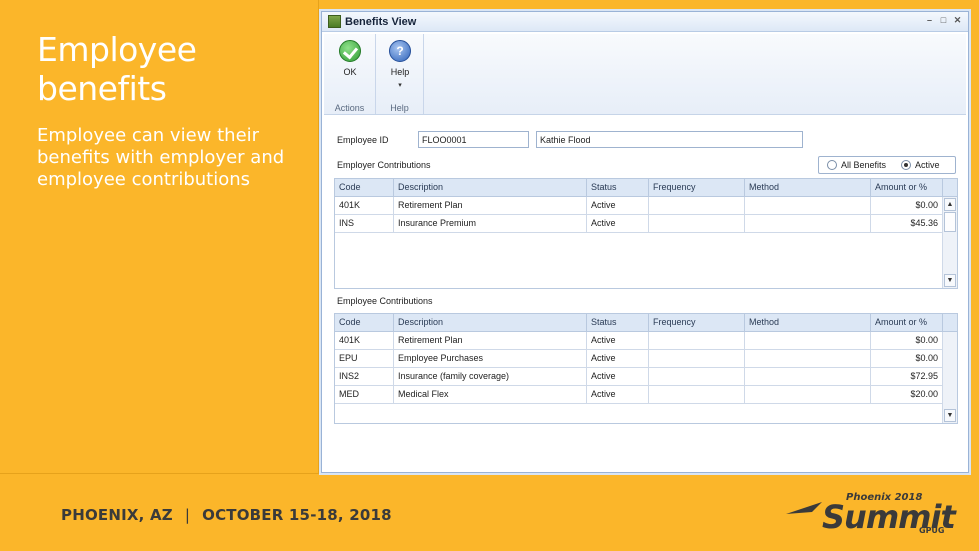 The height and width of the screenshot is (551, 979). Describe the element at coordinates (384, 165) in the screenshot. I see `employer-contributions-label: Employer Contributions` at that location.